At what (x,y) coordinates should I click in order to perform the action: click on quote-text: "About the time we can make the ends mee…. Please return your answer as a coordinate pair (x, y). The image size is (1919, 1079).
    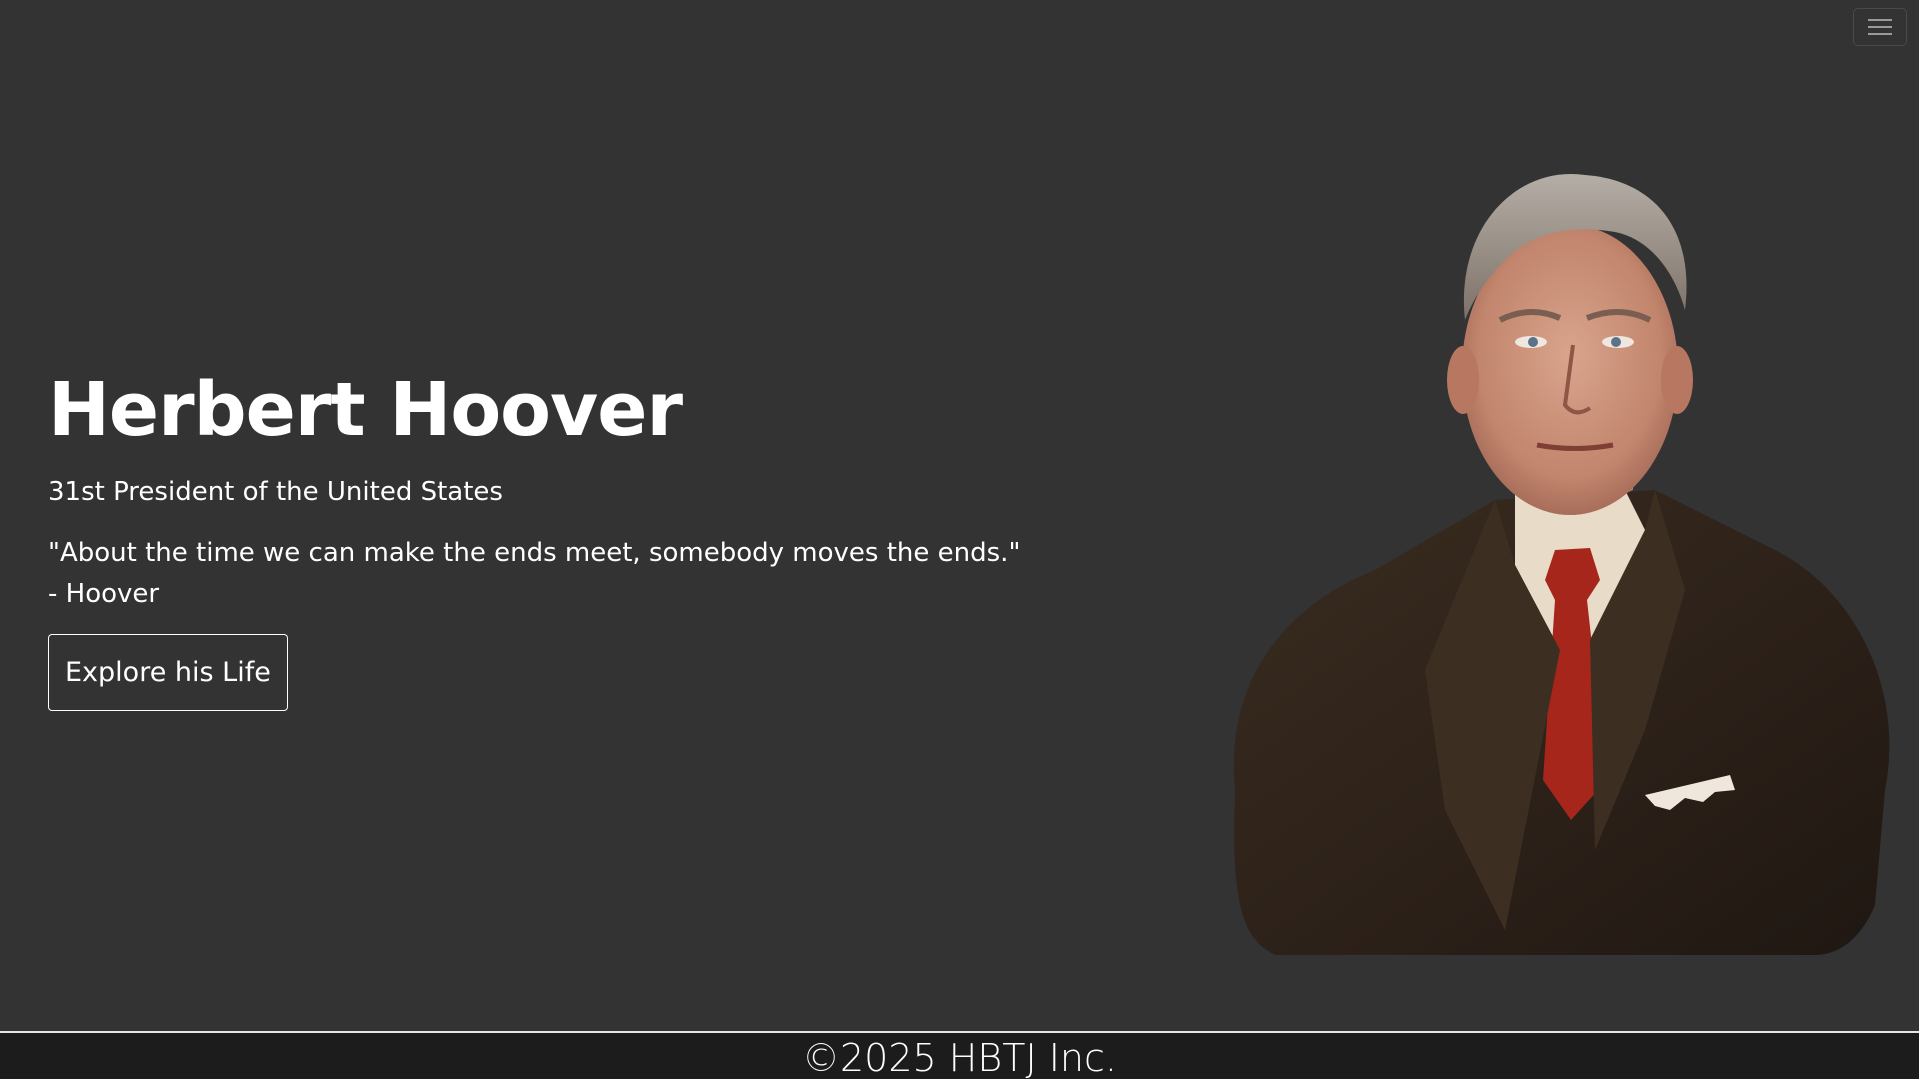
    Looking at the image, I should click on (534, 552).